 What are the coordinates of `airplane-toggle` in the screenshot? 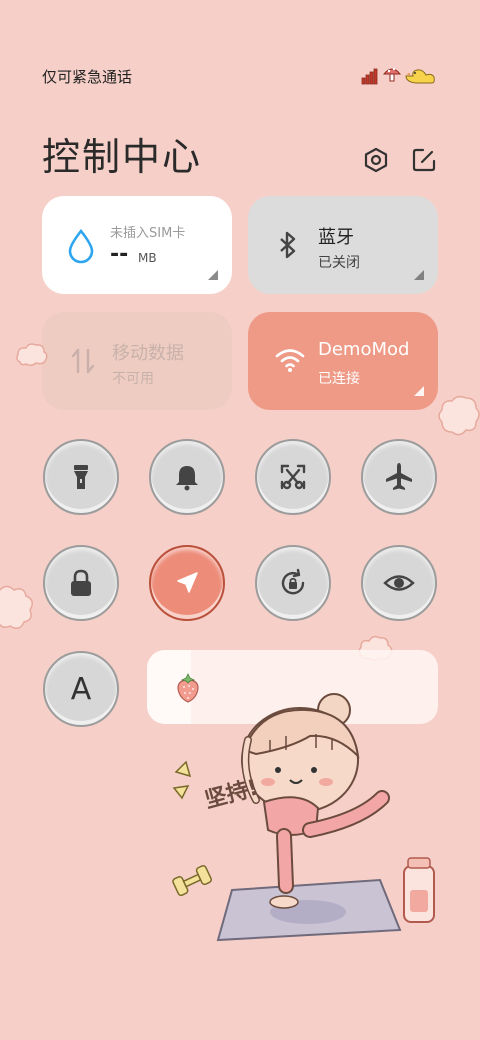 It's located at (399, 477).